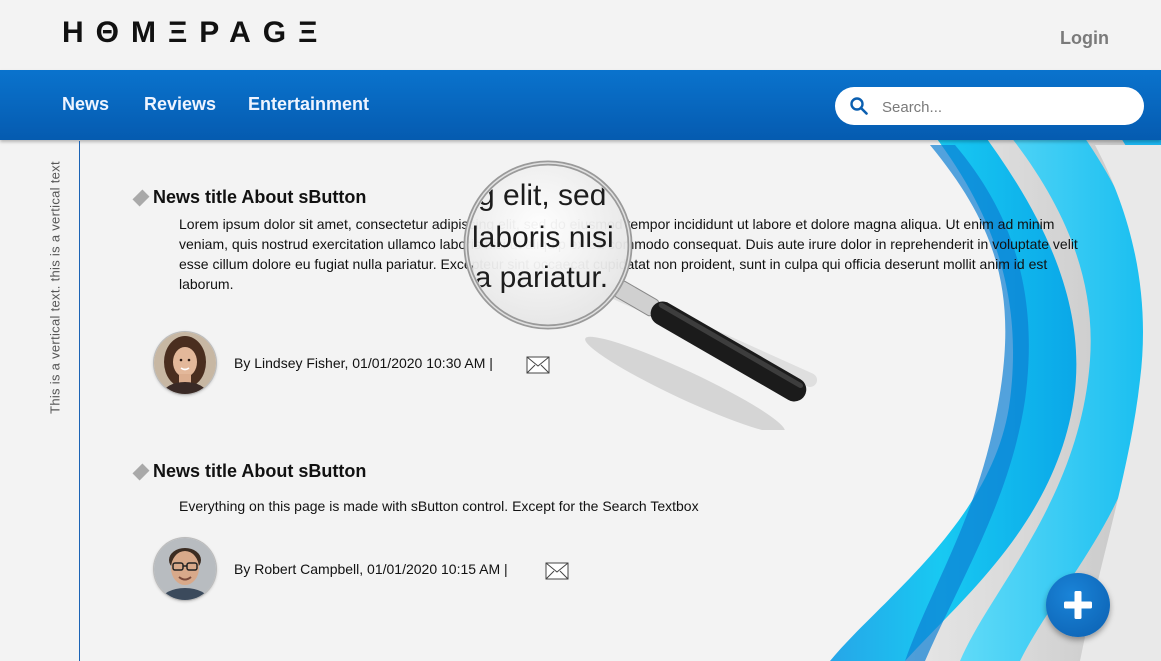 Image resolution: width=1161 pixels, height=661 pixels. I want to click on top-header: HΘMΞPAGΞ Login, so click(580, 35).